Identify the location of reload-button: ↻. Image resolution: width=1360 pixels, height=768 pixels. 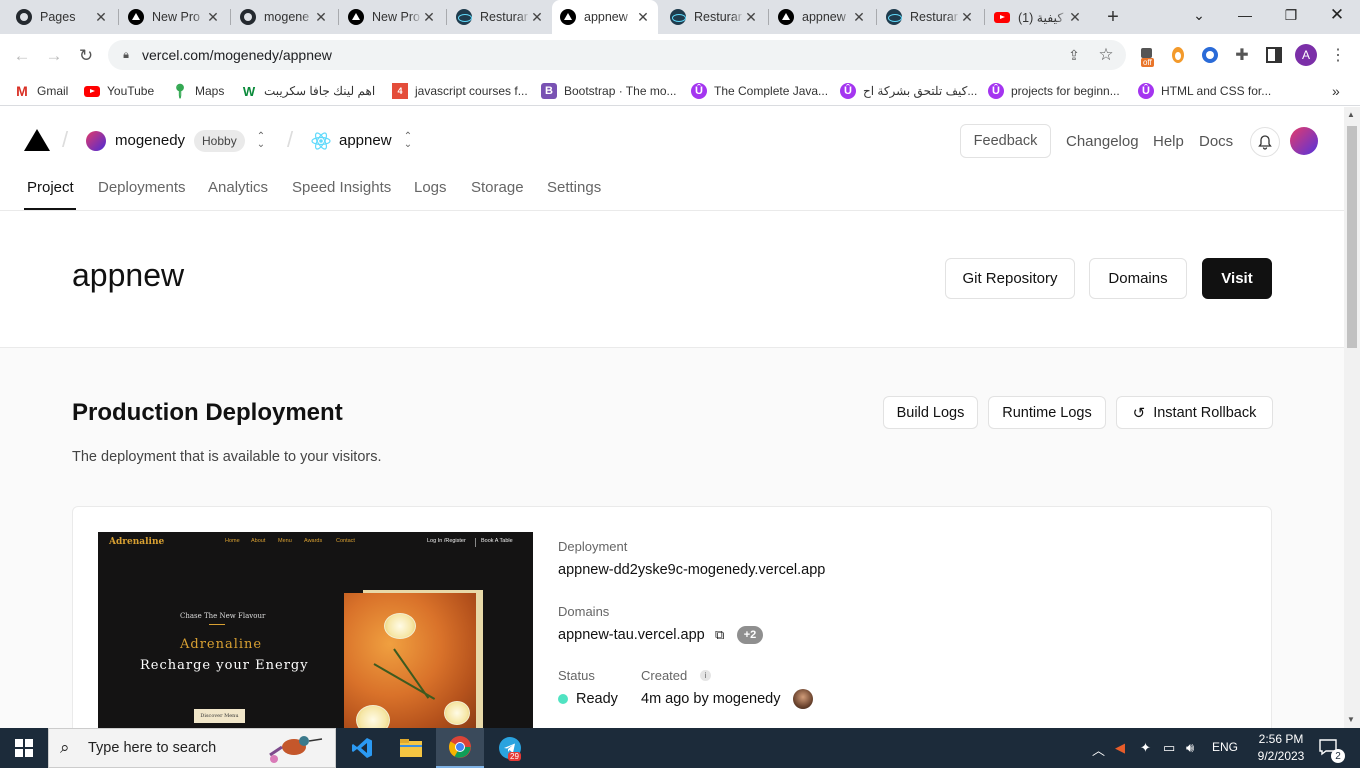
(86, 56).